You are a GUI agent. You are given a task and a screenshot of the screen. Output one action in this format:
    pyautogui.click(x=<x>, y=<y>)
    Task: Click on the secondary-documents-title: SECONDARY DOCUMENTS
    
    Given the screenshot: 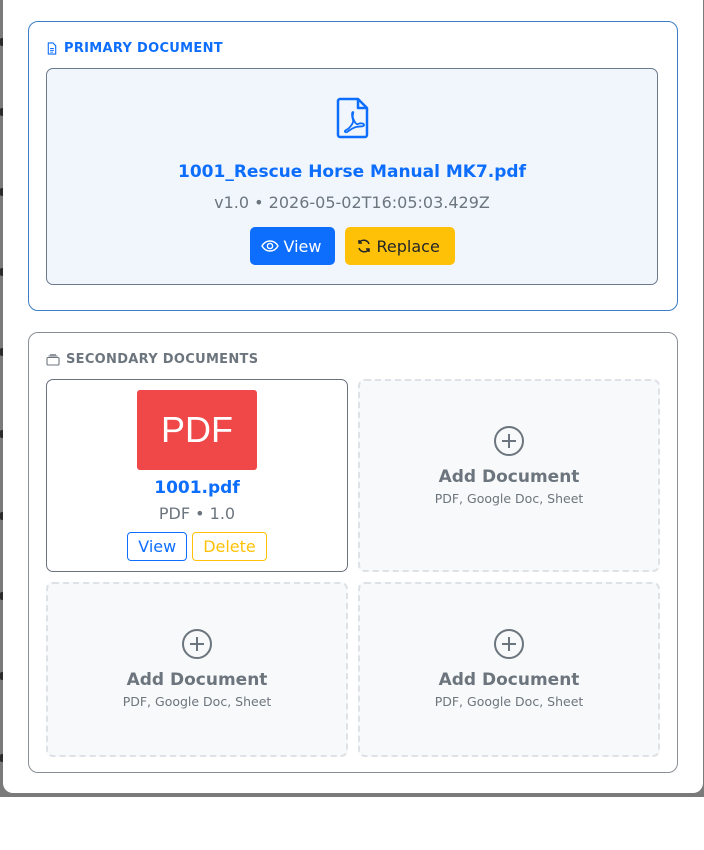 What is the action you would take?
    pyautogui.click(x=162, y=359)
    